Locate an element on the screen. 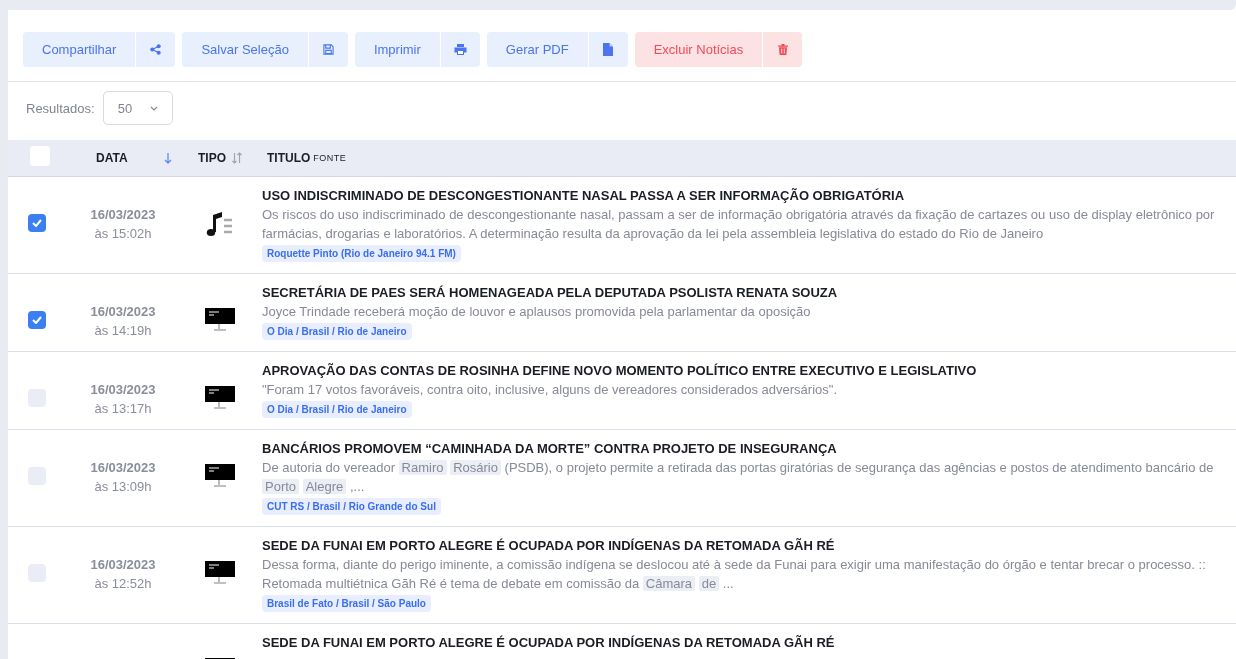 This screenshot has width=1236, height=659. news-time: às 14:19h is located at coordinates (123, 330).